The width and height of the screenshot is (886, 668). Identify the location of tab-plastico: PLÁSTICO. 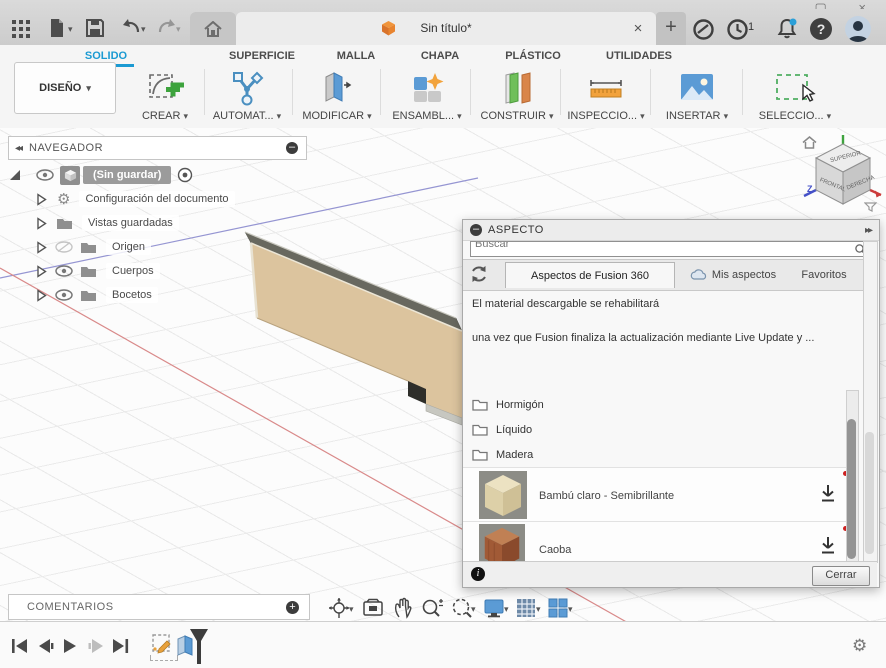
(533, 56).